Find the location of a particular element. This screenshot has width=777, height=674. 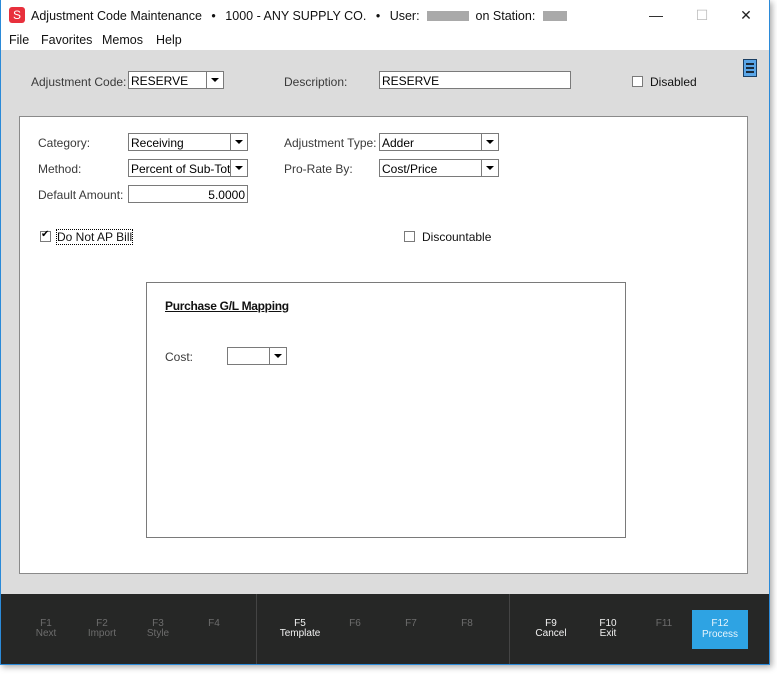

maximize-button: ☐ is located at coordinates (702, 15).